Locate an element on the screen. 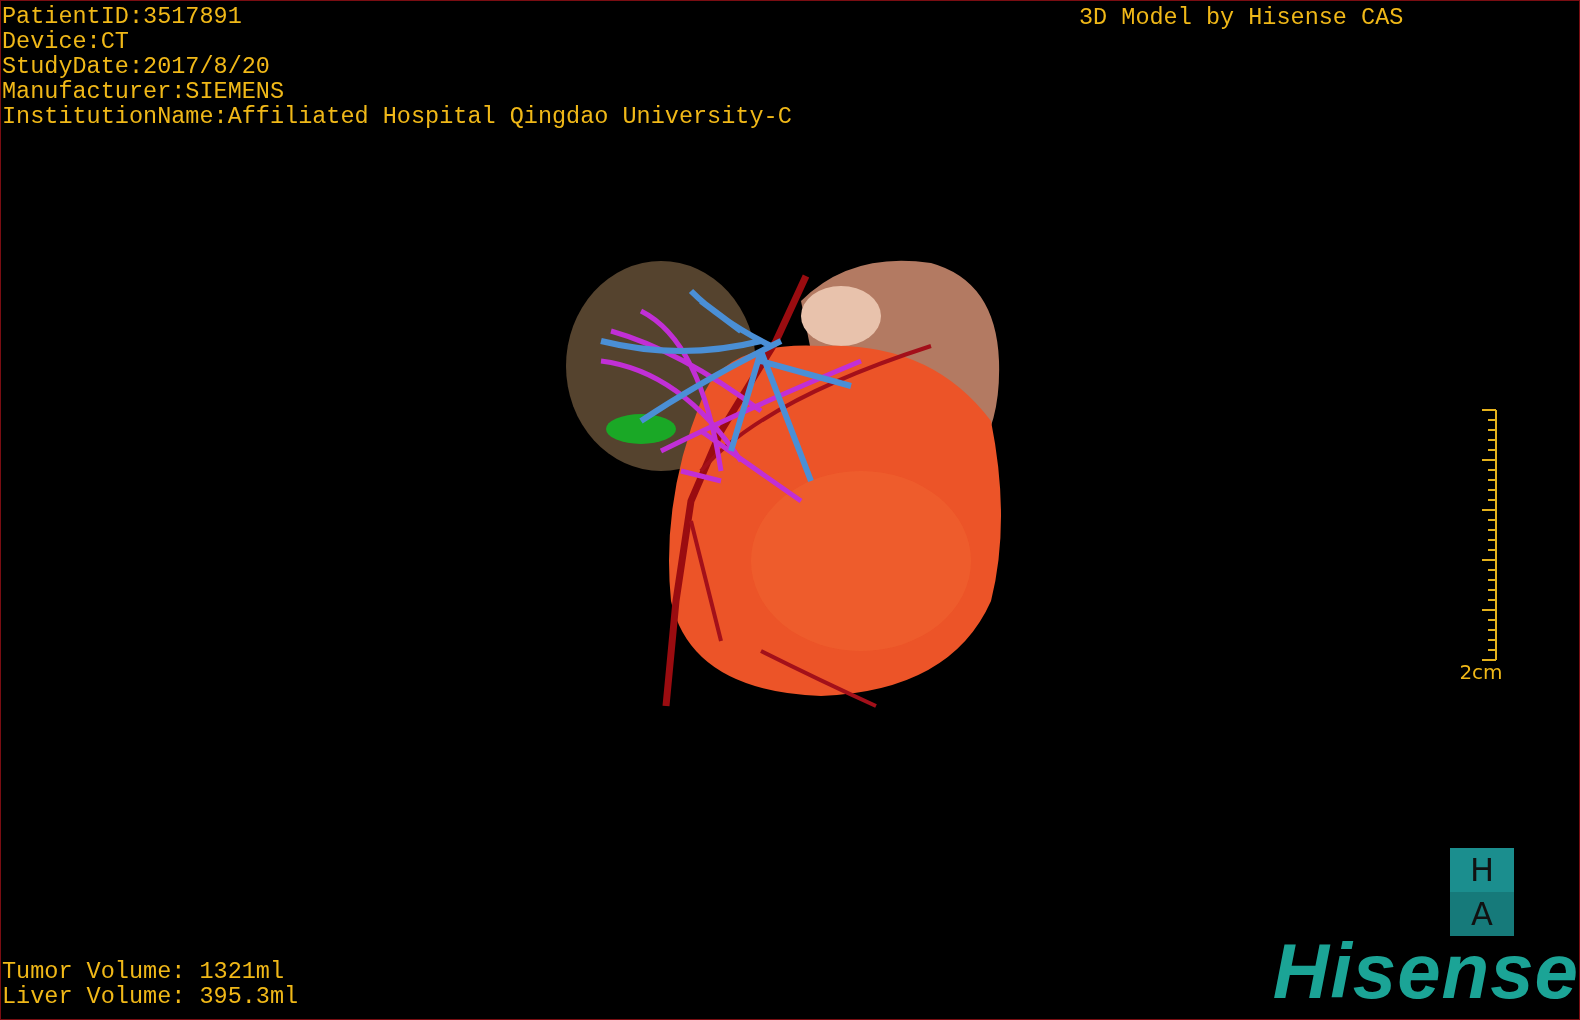 This screenshot has height=1020, width=1580. model-title-text: 3D Model by Hisense CAS is located at coordinates (1241, 17).